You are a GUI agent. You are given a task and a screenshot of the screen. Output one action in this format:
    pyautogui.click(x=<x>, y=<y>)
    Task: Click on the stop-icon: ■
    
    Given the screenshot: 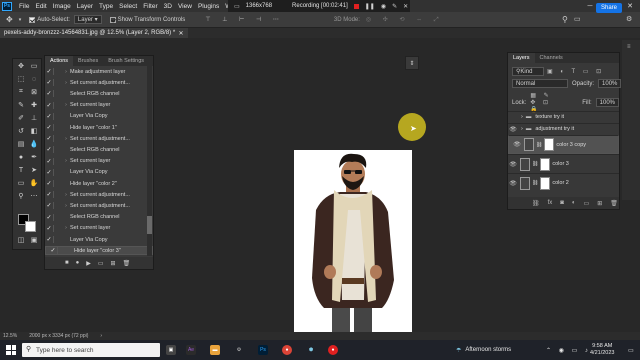 What is the action you would take?
    pyautogui.click(x=67, y=263)
    